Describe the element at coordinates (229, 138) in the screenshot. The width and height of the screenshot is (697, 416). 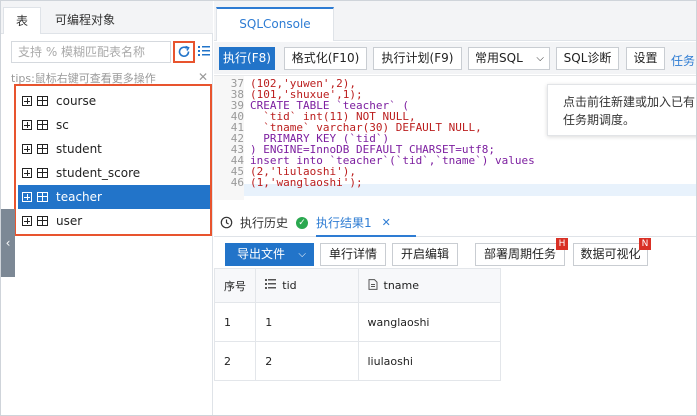
I see `line-gutter: 37 38 39 40 41 42 43 44 45 46` at that location.